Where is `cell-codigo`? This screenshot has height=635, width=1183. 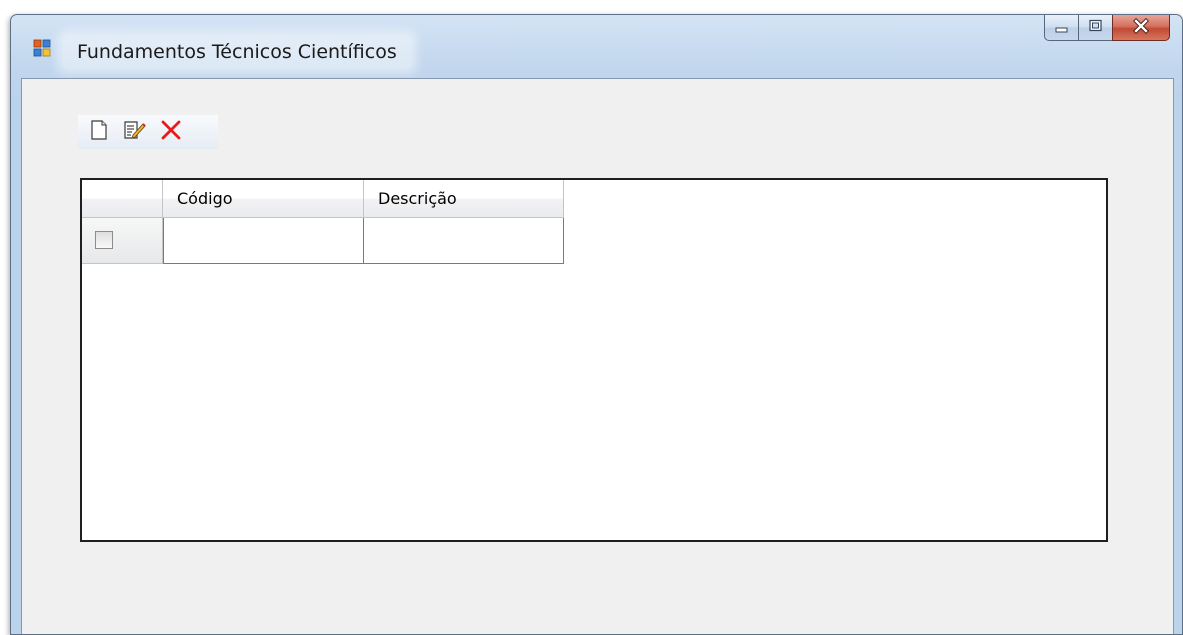
cell-codigo is located at coordinates (263, 241).